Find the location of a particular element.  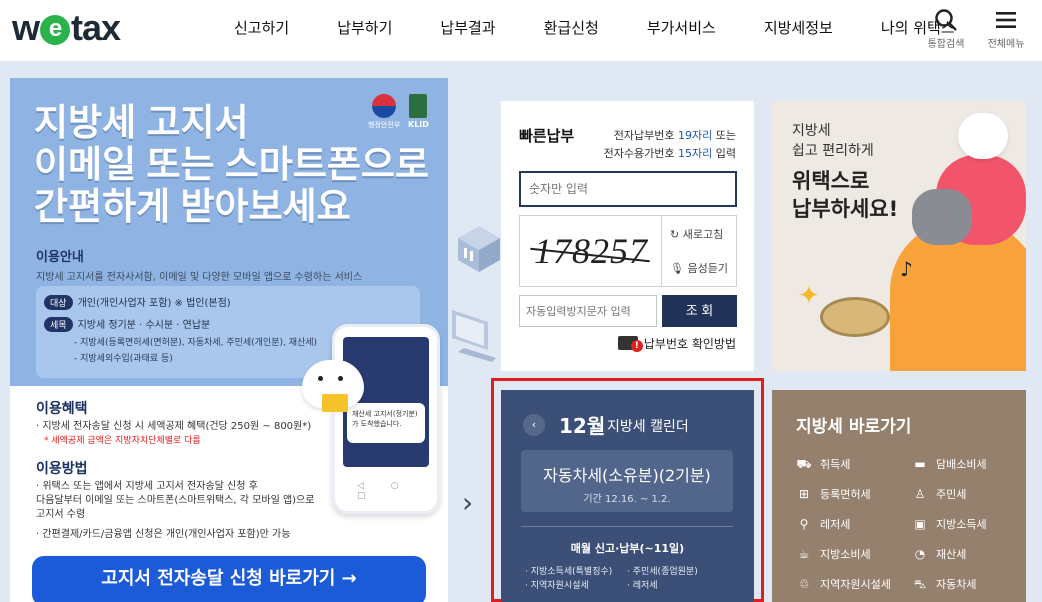

benefit-note: * 세액공제 금액은 지방자치단체별로 다름 is located at coordinates (122, 441).